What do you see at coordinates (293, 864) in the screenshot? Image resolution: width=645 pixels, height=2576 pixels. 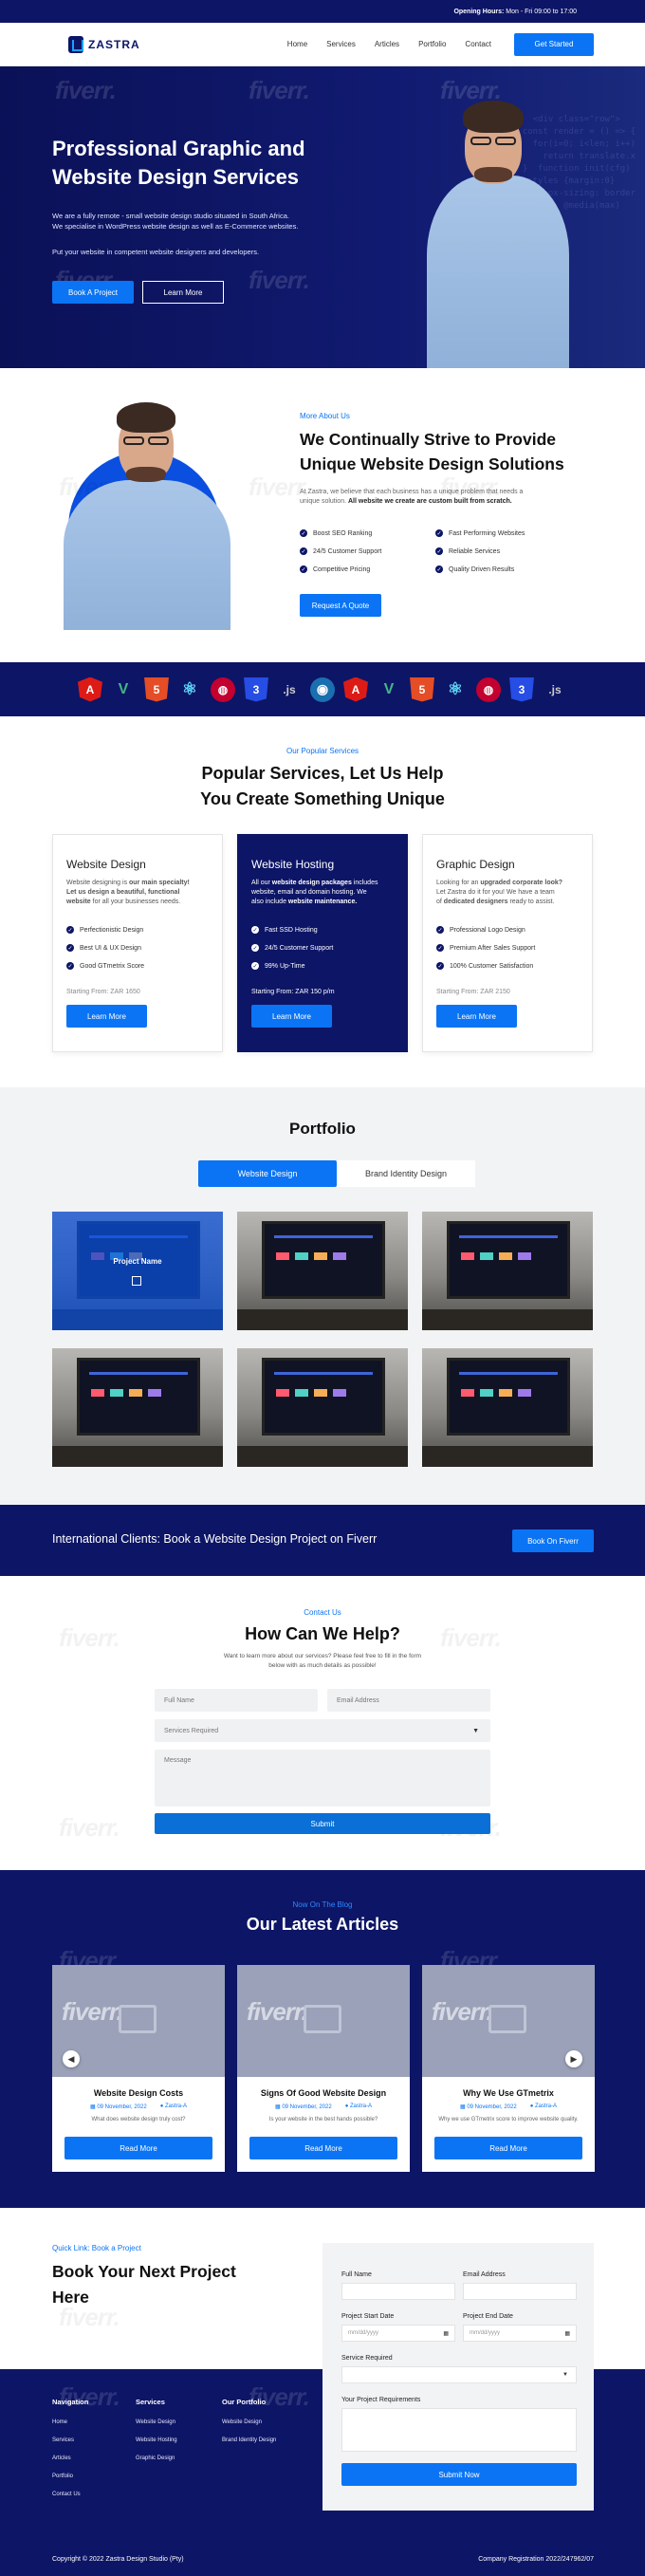 I see `service-card-title: Website Hosting` at bounding box center [293, 864].